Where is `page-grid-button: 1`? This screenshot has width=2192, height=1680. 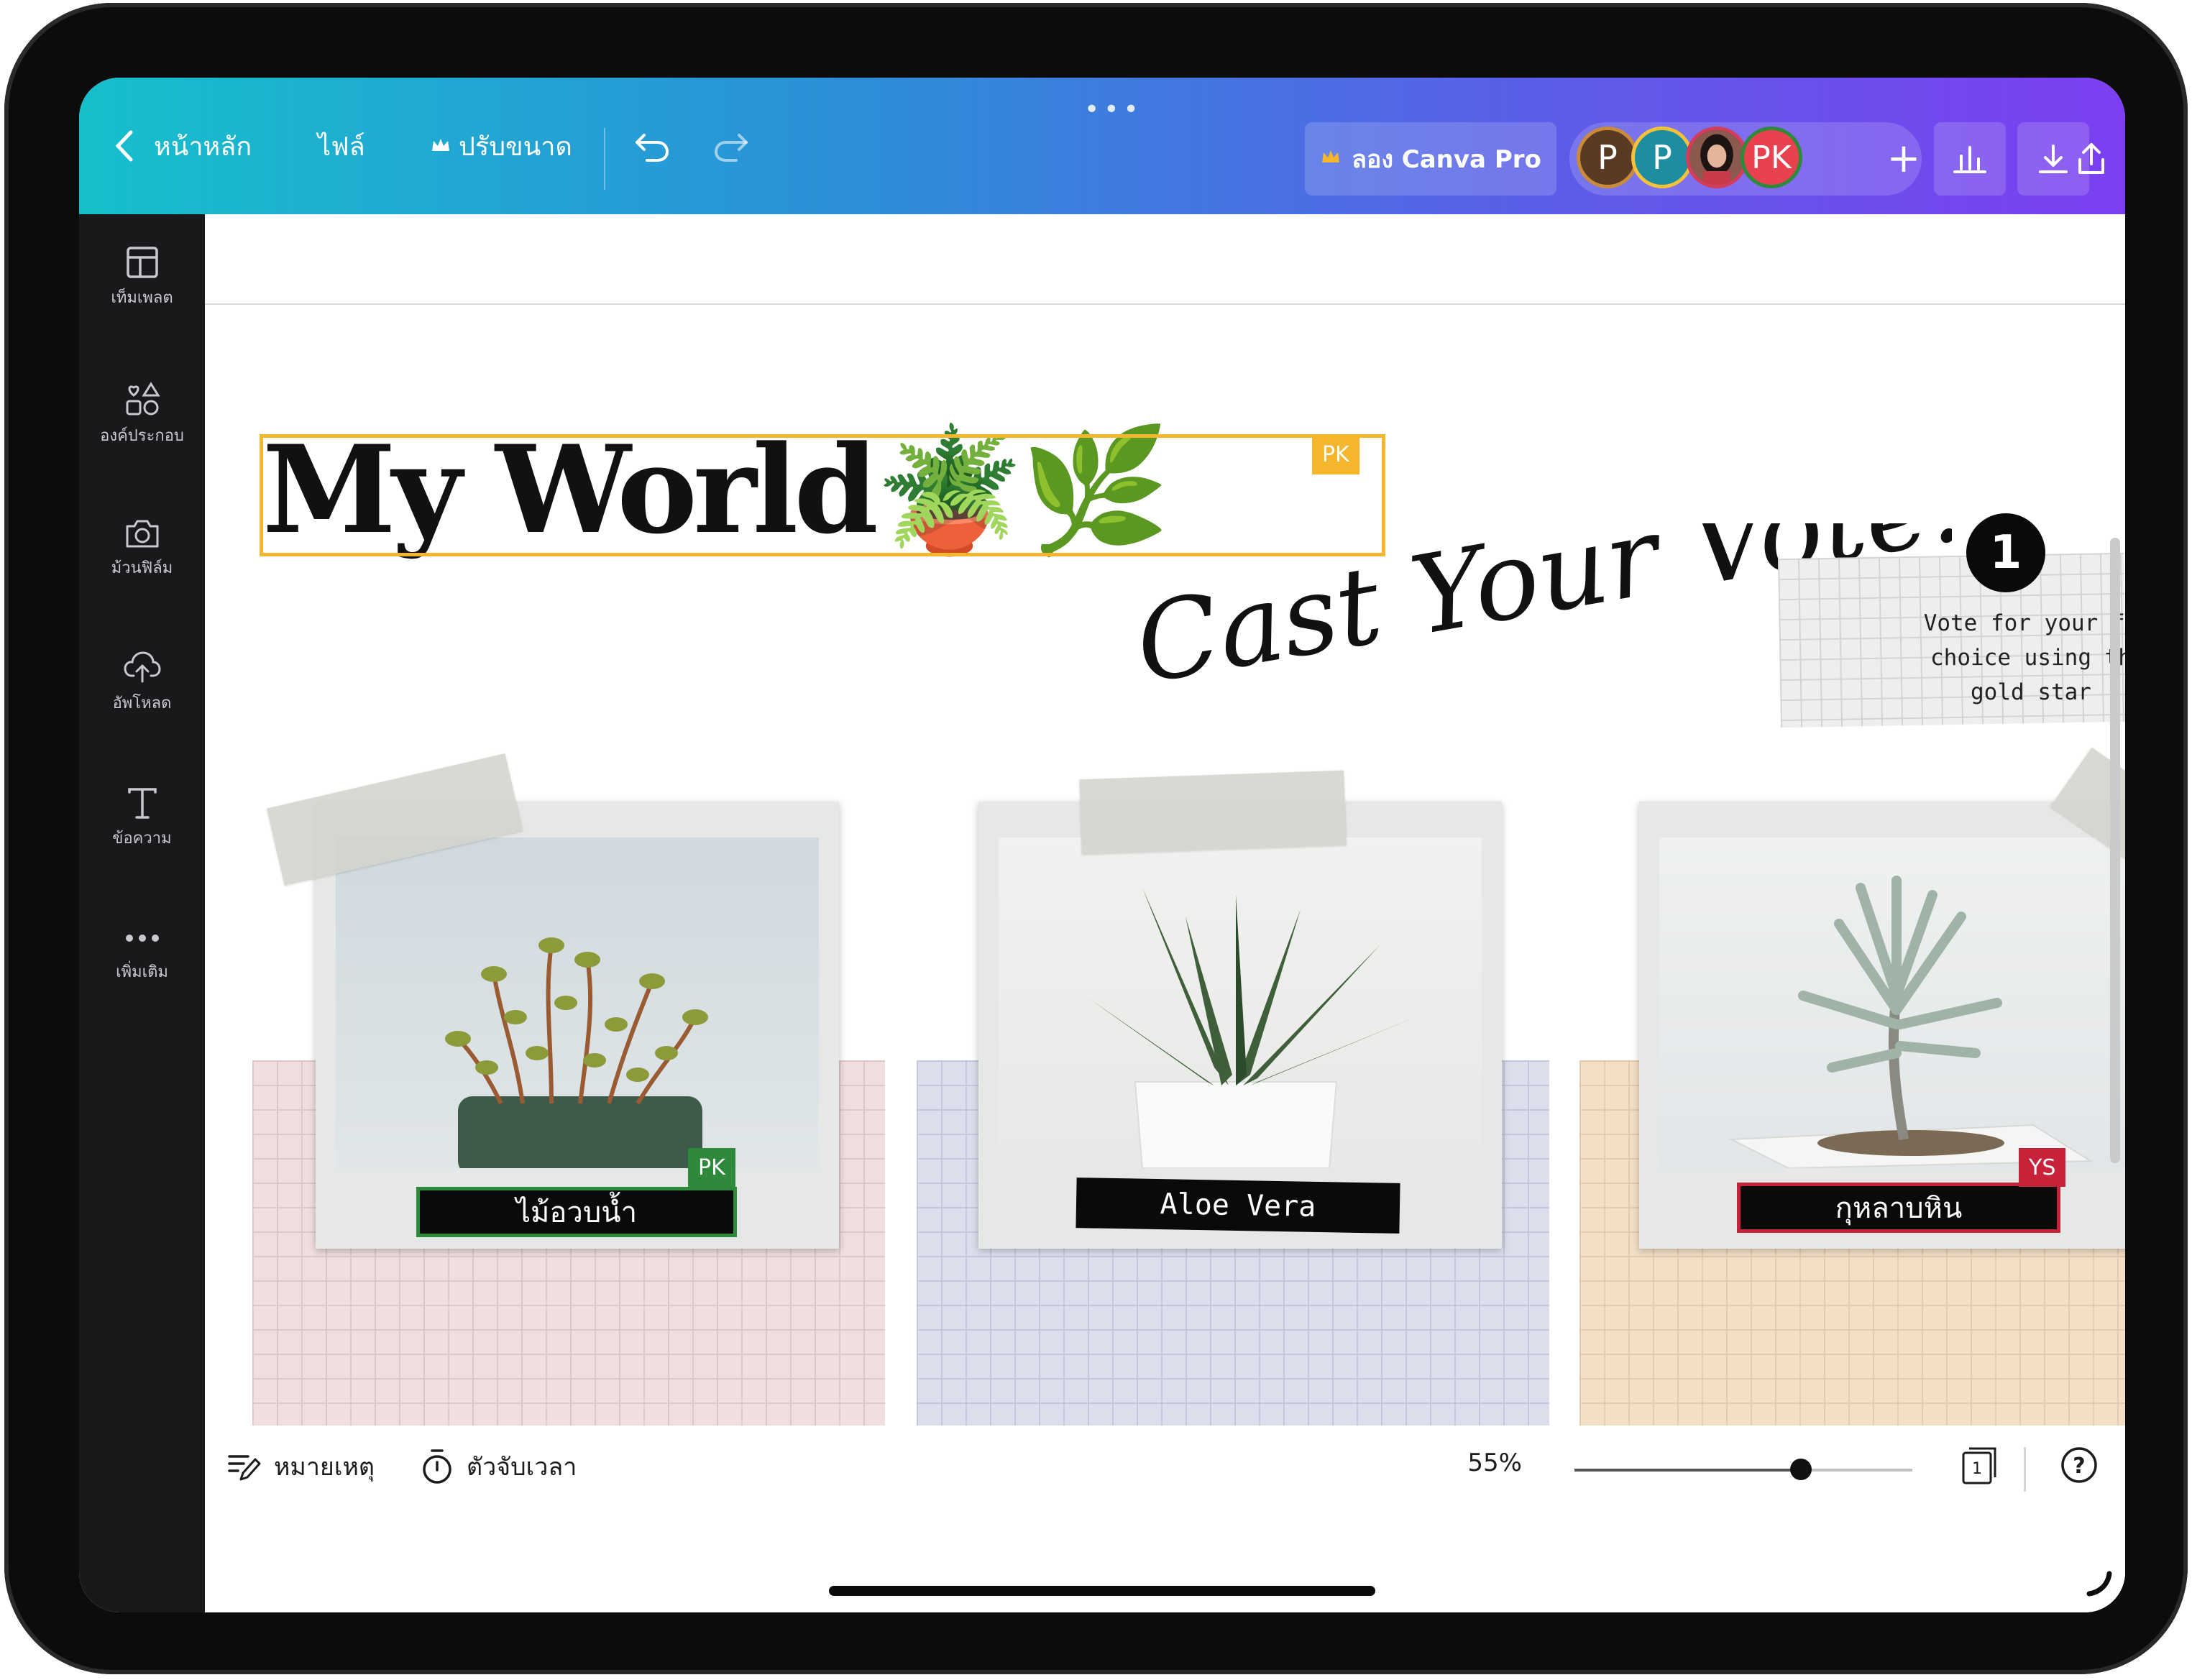
page-grid-button: 1 is located at coordinates (1979, 1465).